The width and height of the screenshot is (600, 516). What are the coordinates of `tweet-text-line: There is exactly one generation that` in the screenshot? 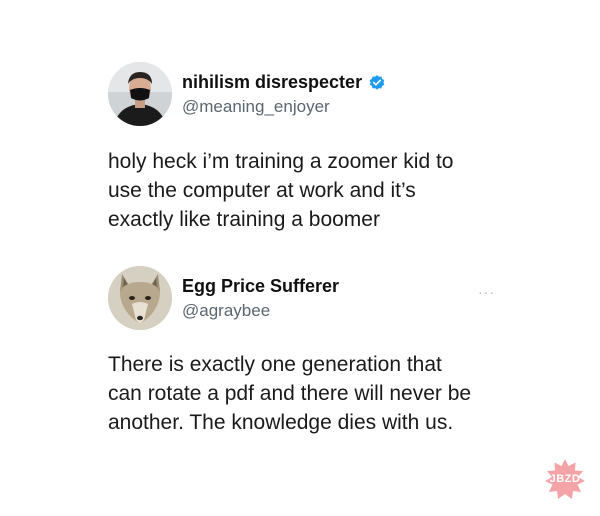 It's located at (275, 364).